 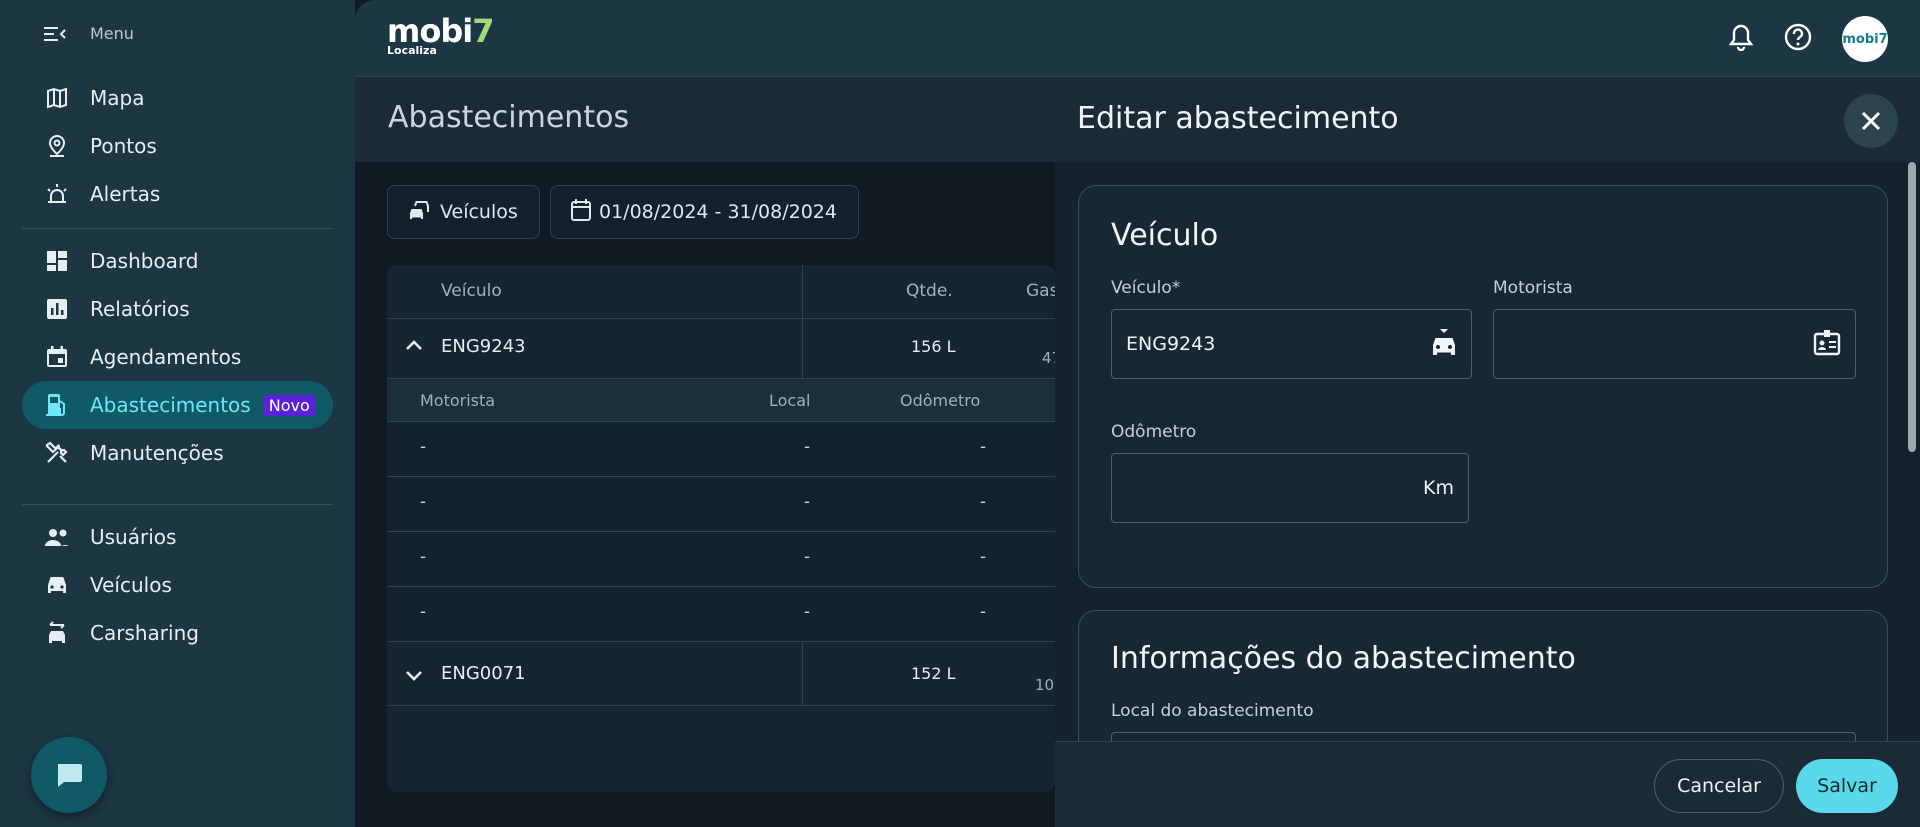 I want to click on cancel-button: Cancelar, so click(x=1719, y=786).